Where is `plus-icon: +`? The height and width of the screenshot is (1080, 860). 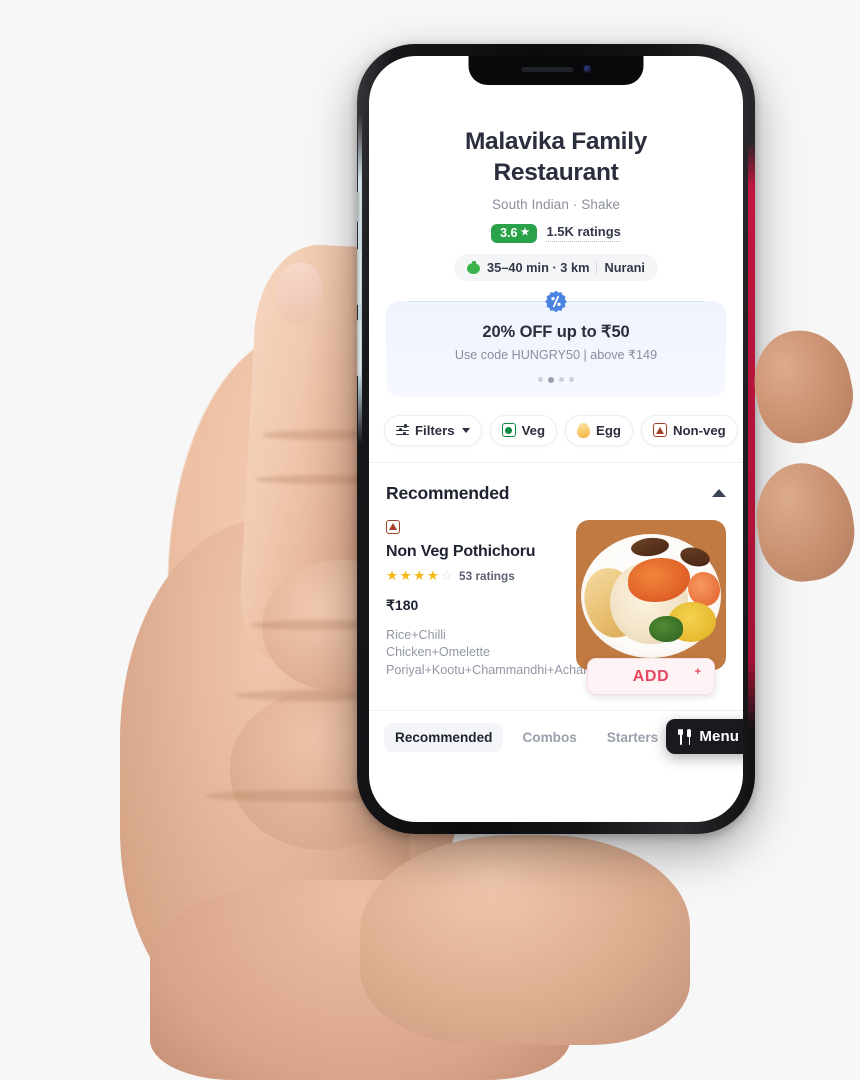 plus-icon: + is located at coordinates (697, 672).